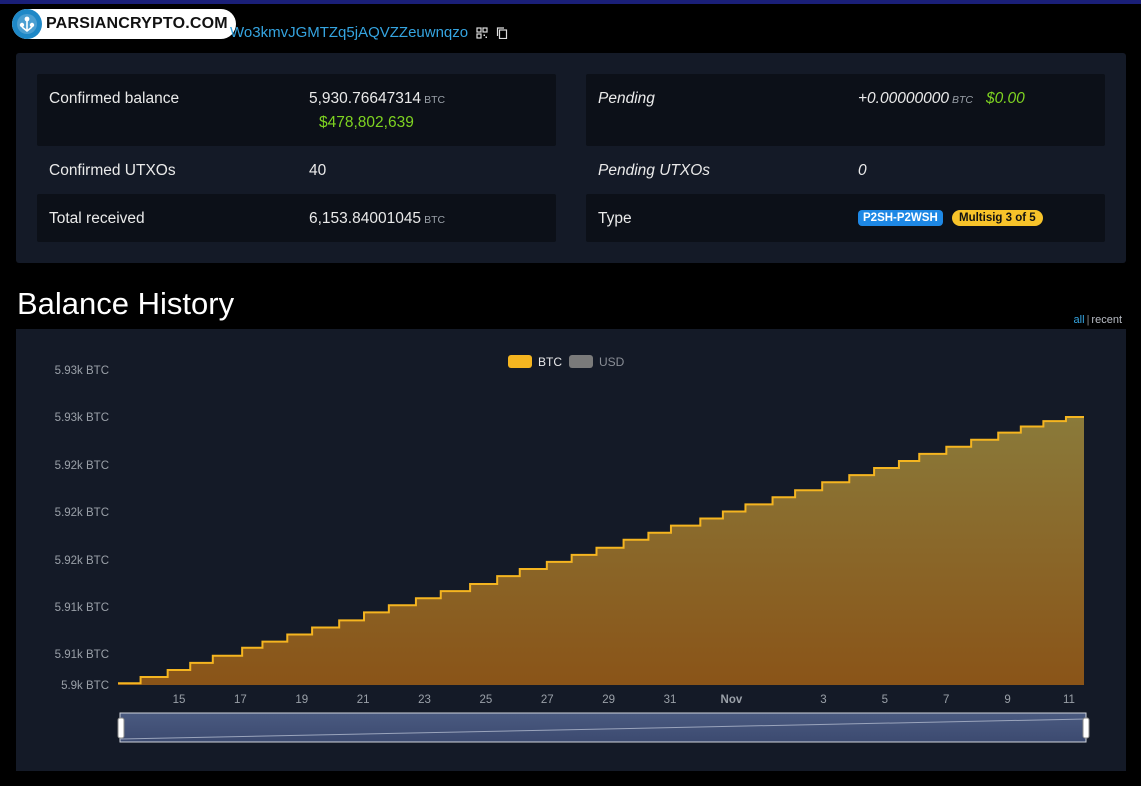  What do you see at coordinates (85, 686) in the screenshot?
I see `y-tick-label: 5.9k BTC` at bounding box center [85, 686].